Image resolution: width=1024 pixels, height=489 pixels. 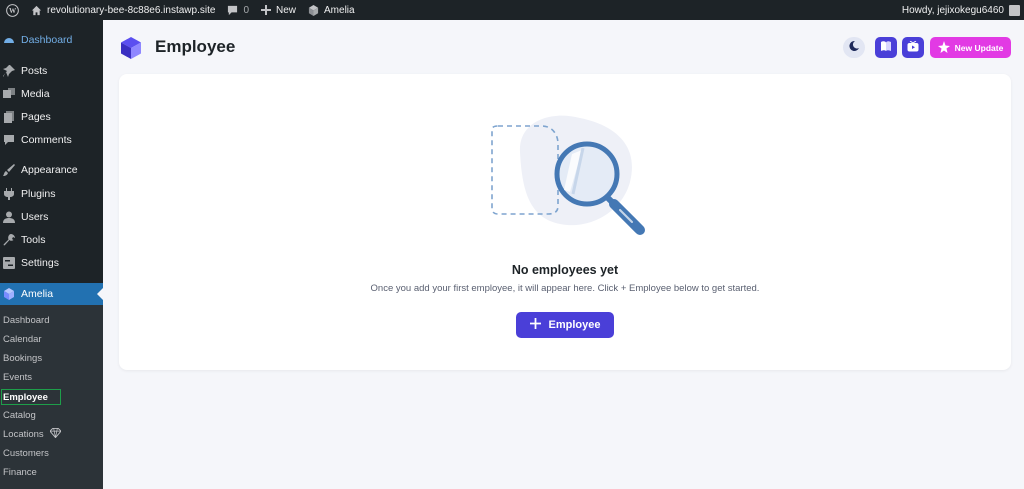 What do you see at coordinates (36, 10) in the screenshot?
I see `home-icon` at bounding box center [36, 10].